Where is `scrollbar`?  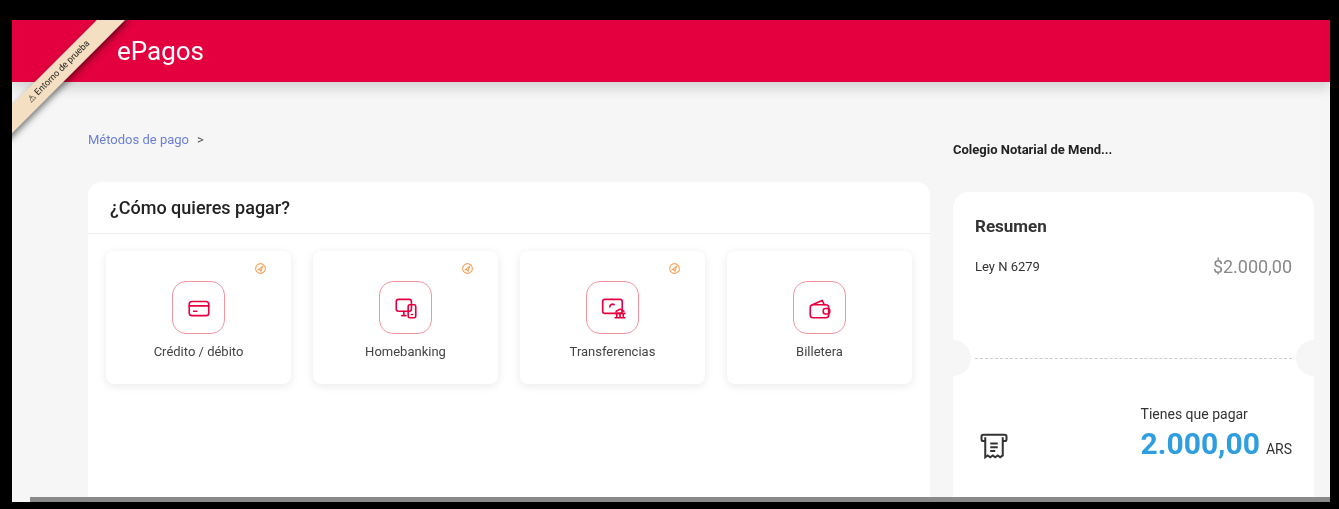 scrollbar is located at coordinates (680, 499).